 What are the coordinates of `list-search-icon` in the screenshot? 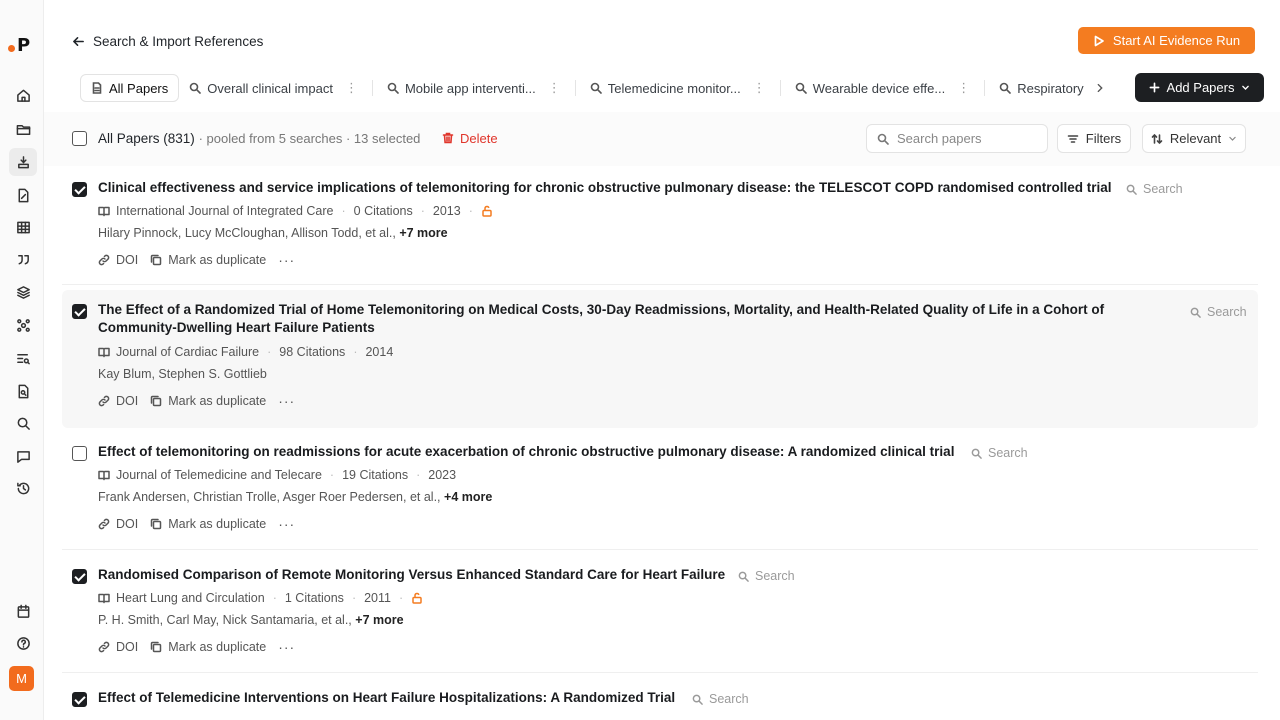 It's located at (23, 358).